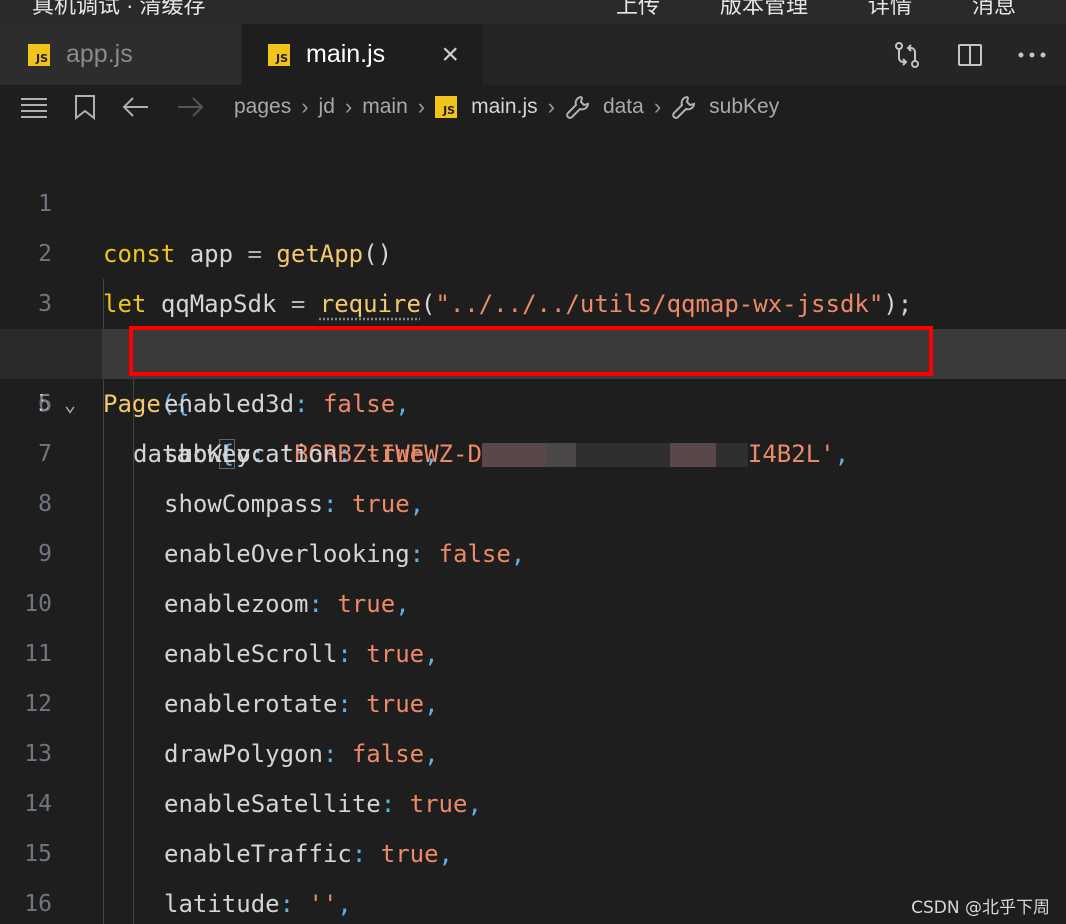 Image resolution: width=1066 pixels, height=924 pixels. What do you see at coordinates (764, 10) in the screenshot?
I see `menu-version: 版本管理` at bounding box center [764, 10].